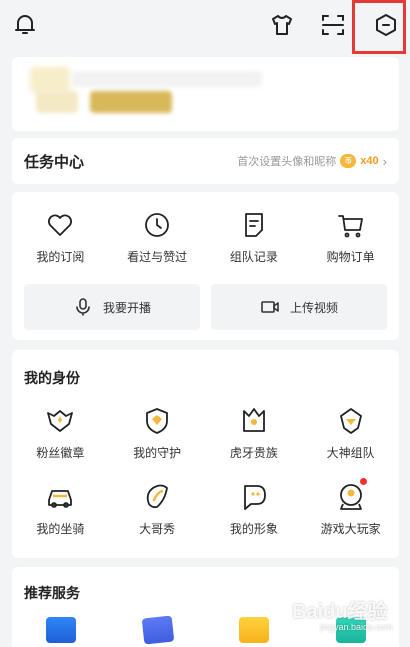 The width and height of the screenshot is (410, 647). Describe the element at coordinates (253, 529) in the screenshot. I see `identity-label: 我的形象` at that location.